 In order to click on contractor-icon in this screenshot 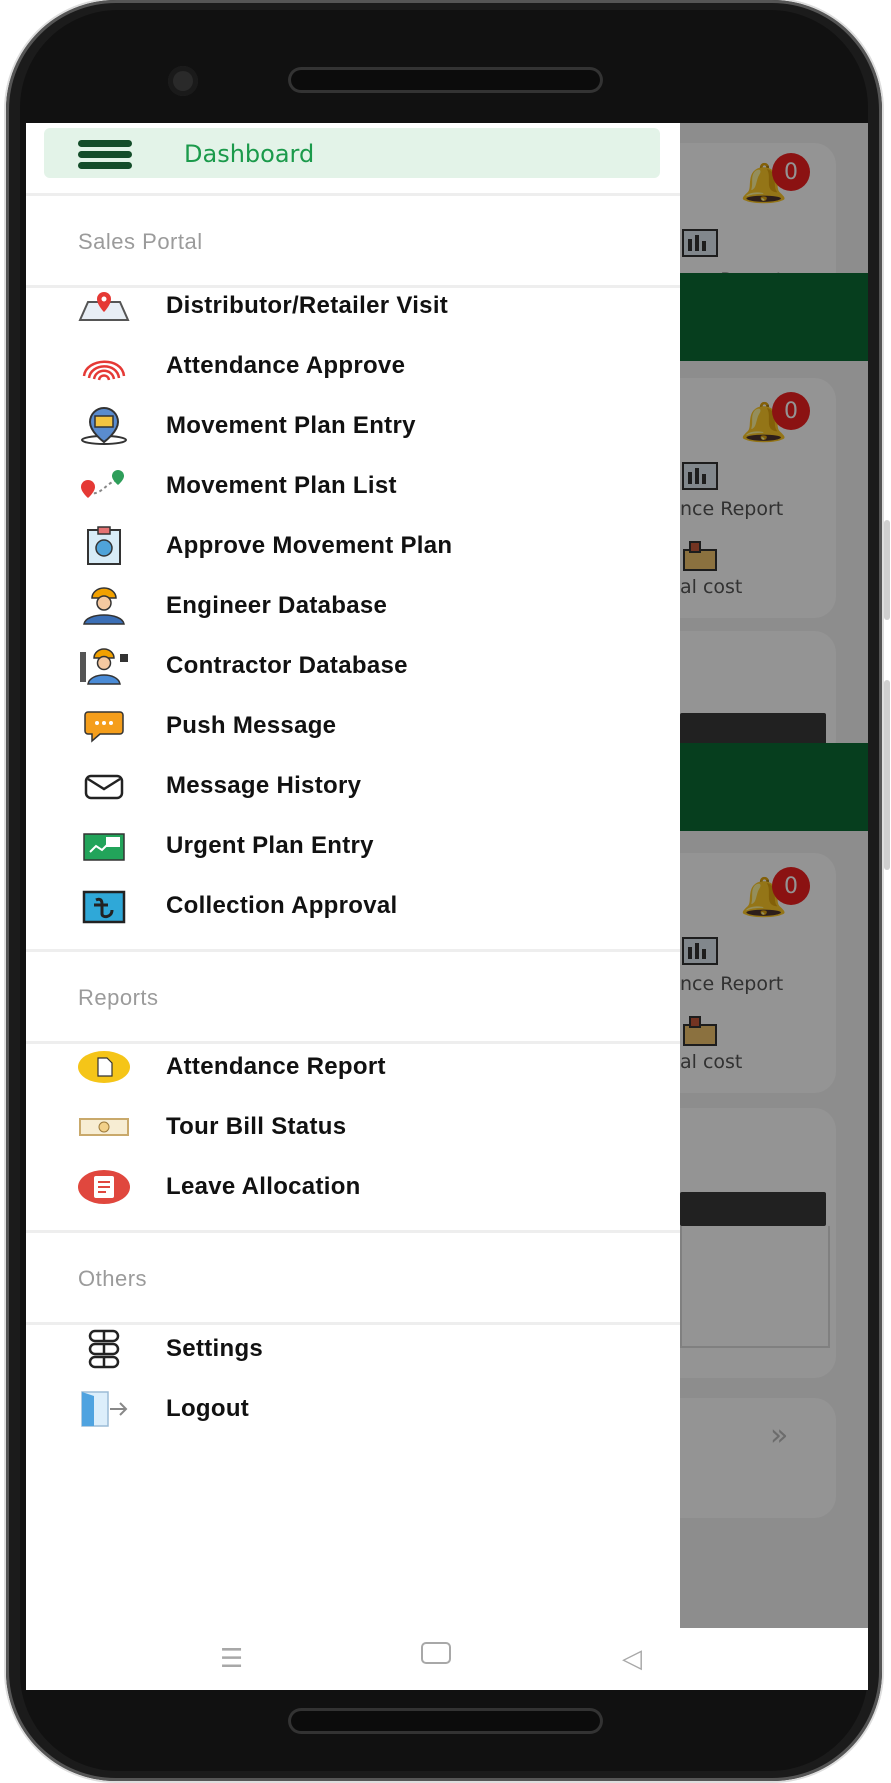, I will do `click(104, 666)`.